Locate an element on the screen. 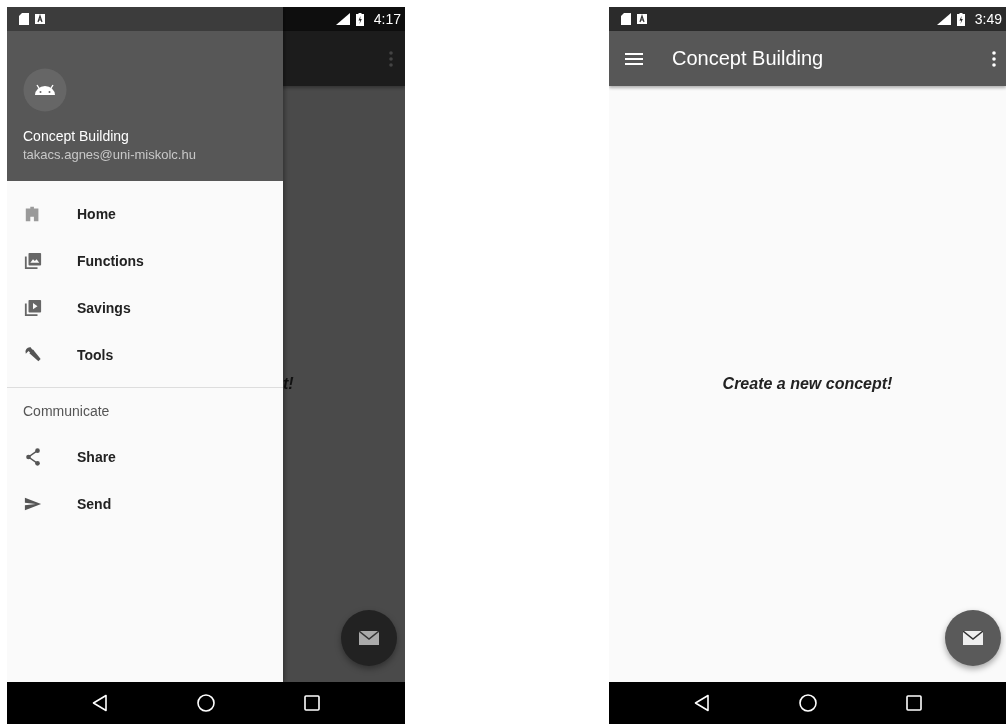  app-title: Concept Building is located at coordinates (748, 58).